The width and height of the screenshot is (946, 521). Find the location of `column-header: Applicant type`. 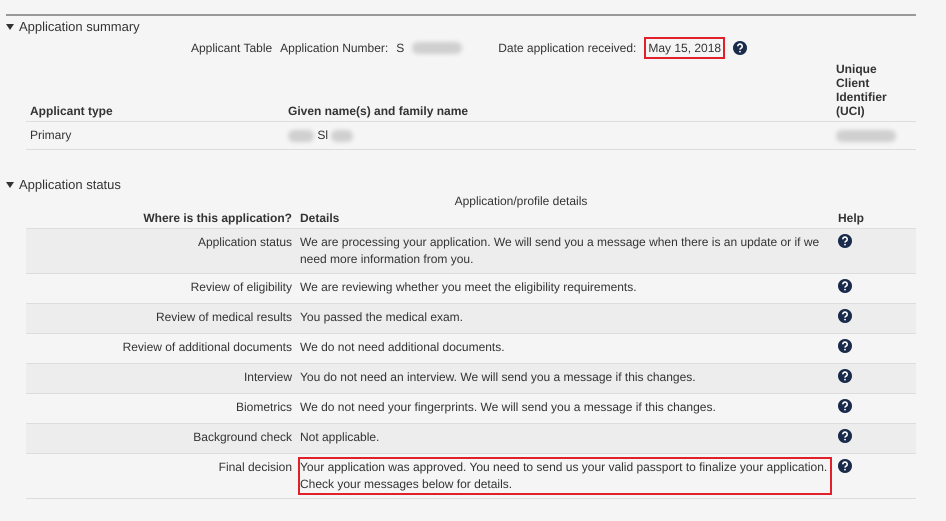

column-header: Applicant type is located at coordinates (155, 90).